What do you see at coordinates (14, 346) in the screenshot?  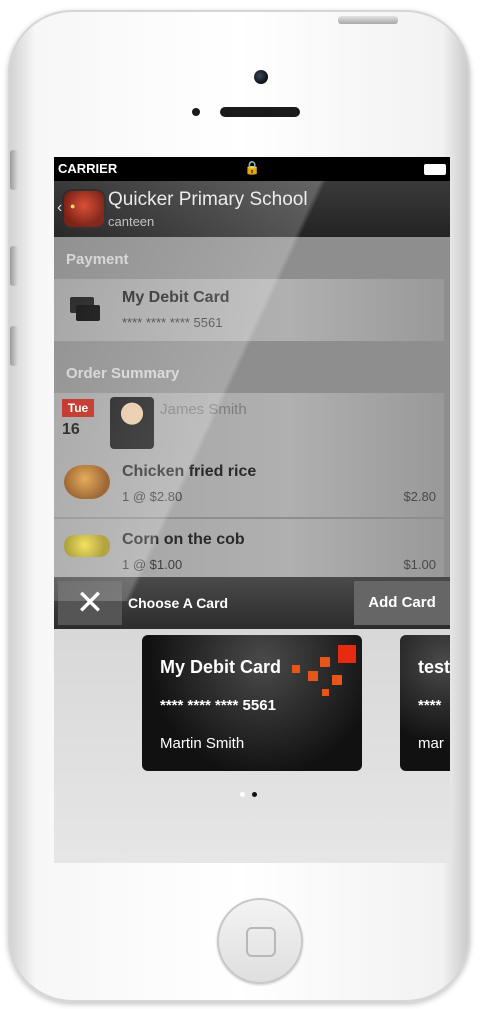 I see `volume-down-button` at bounding box center [14, 346].